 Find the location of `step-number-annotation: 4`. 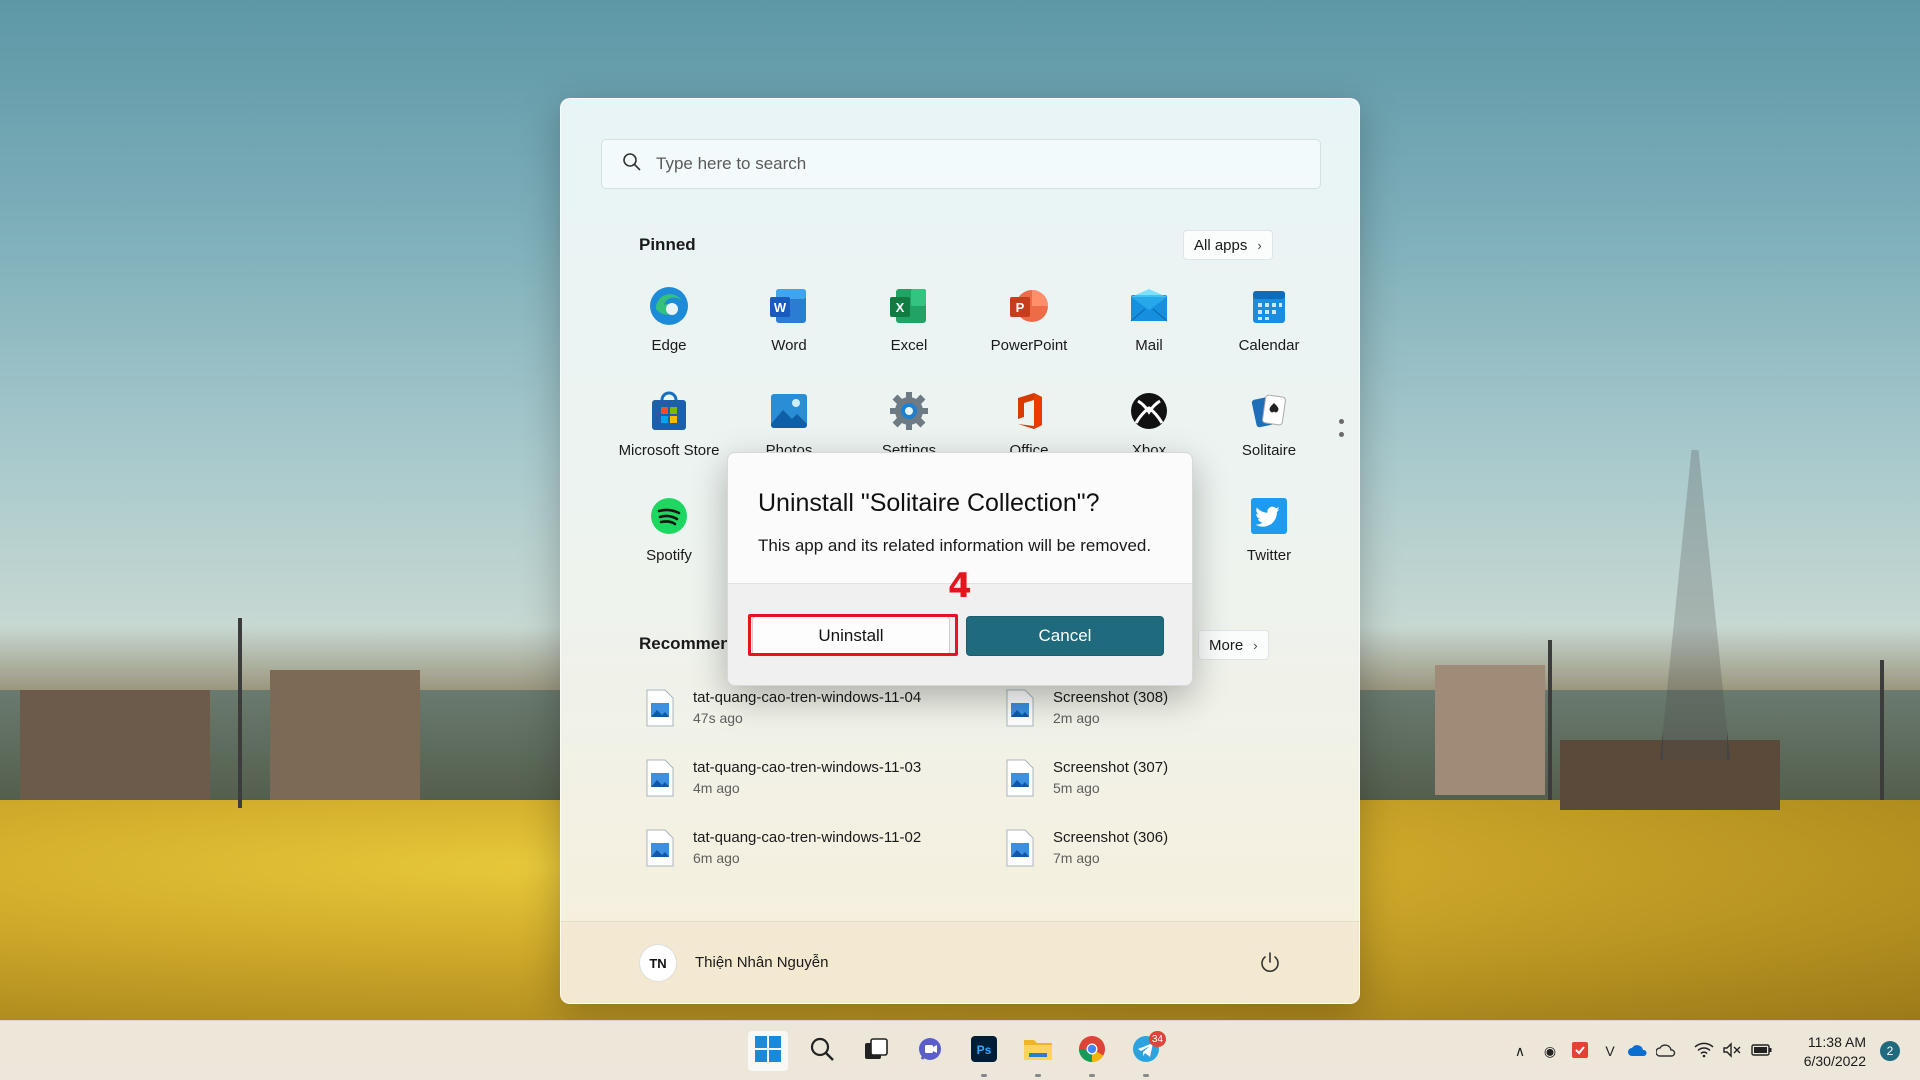

step-number-annotation: 4 is located at coordinates (960, 586).